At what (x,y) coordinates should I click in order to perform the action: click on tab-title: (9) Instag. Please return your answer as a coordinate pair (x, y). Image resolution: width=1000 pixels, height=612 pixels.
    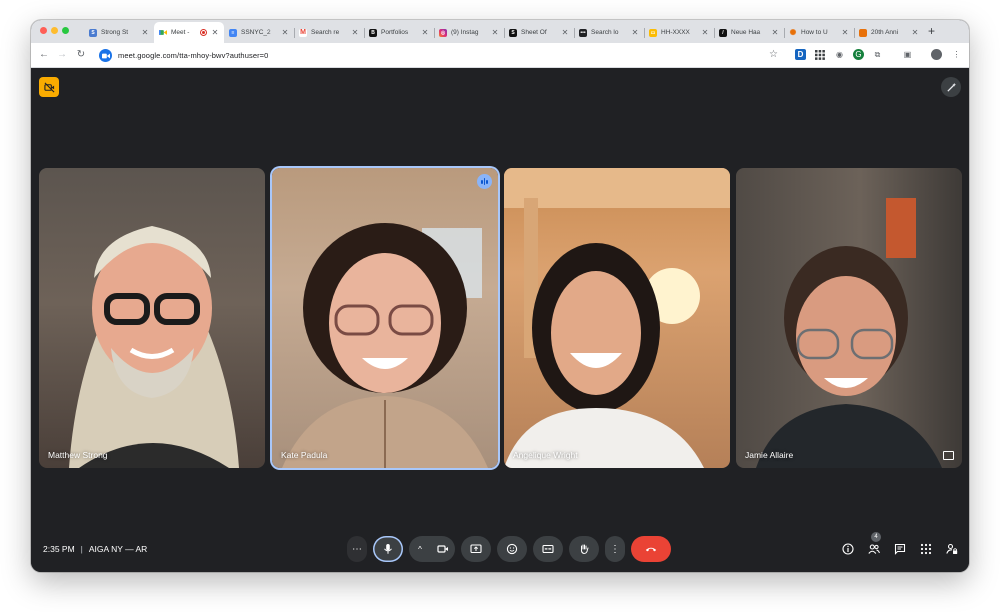
    Looking at the image, I should click on (465, 32).